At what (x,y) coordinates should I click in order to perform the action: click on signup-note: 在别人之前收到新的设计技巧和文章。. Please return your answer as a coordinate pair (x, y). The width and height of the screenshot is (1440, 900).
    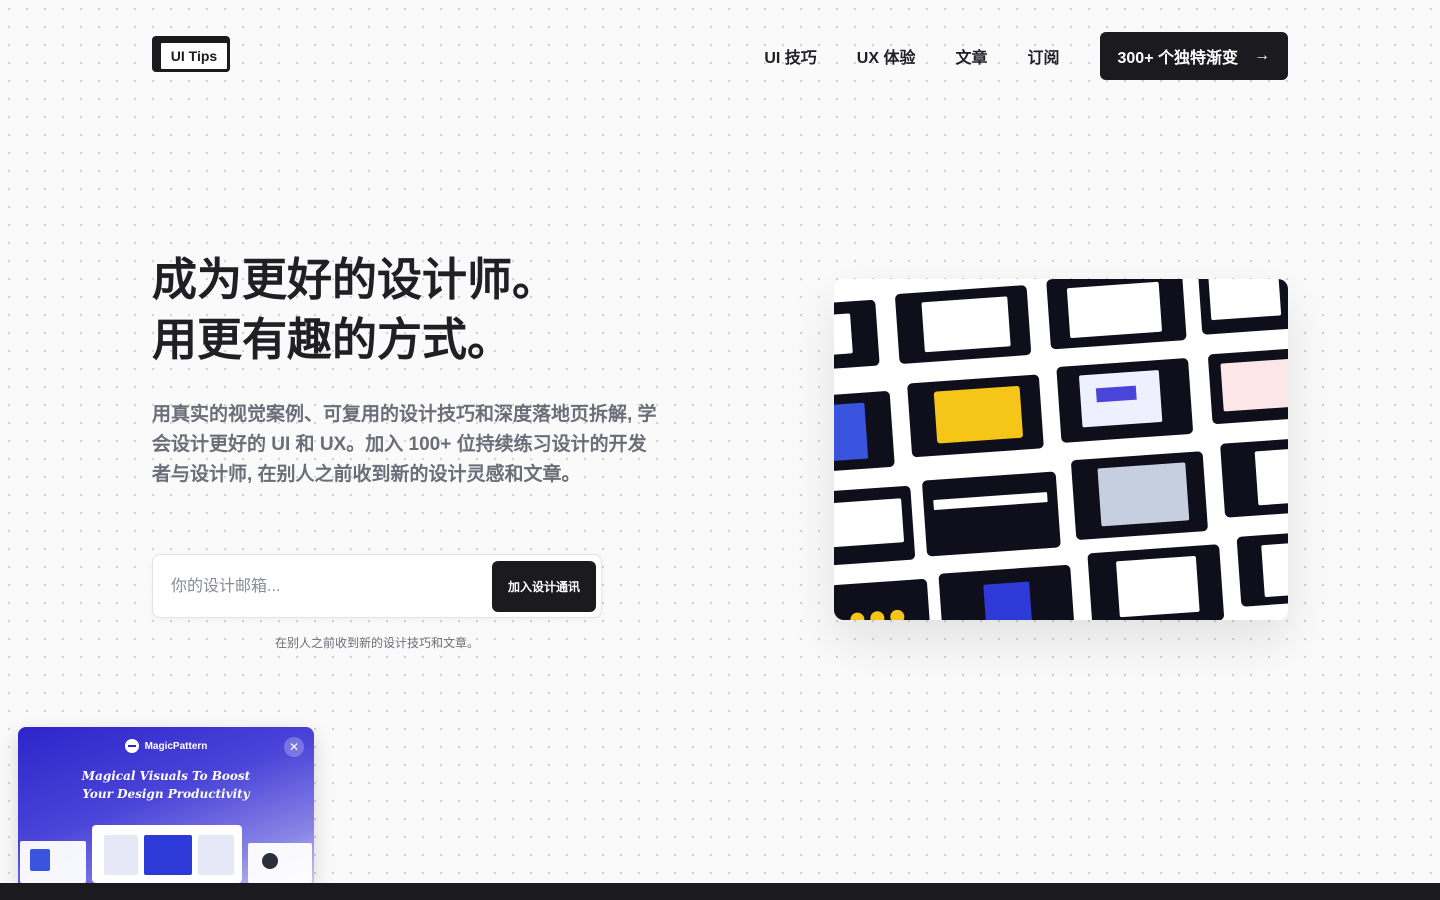
    Looking at the image, I should click on (376, 643).